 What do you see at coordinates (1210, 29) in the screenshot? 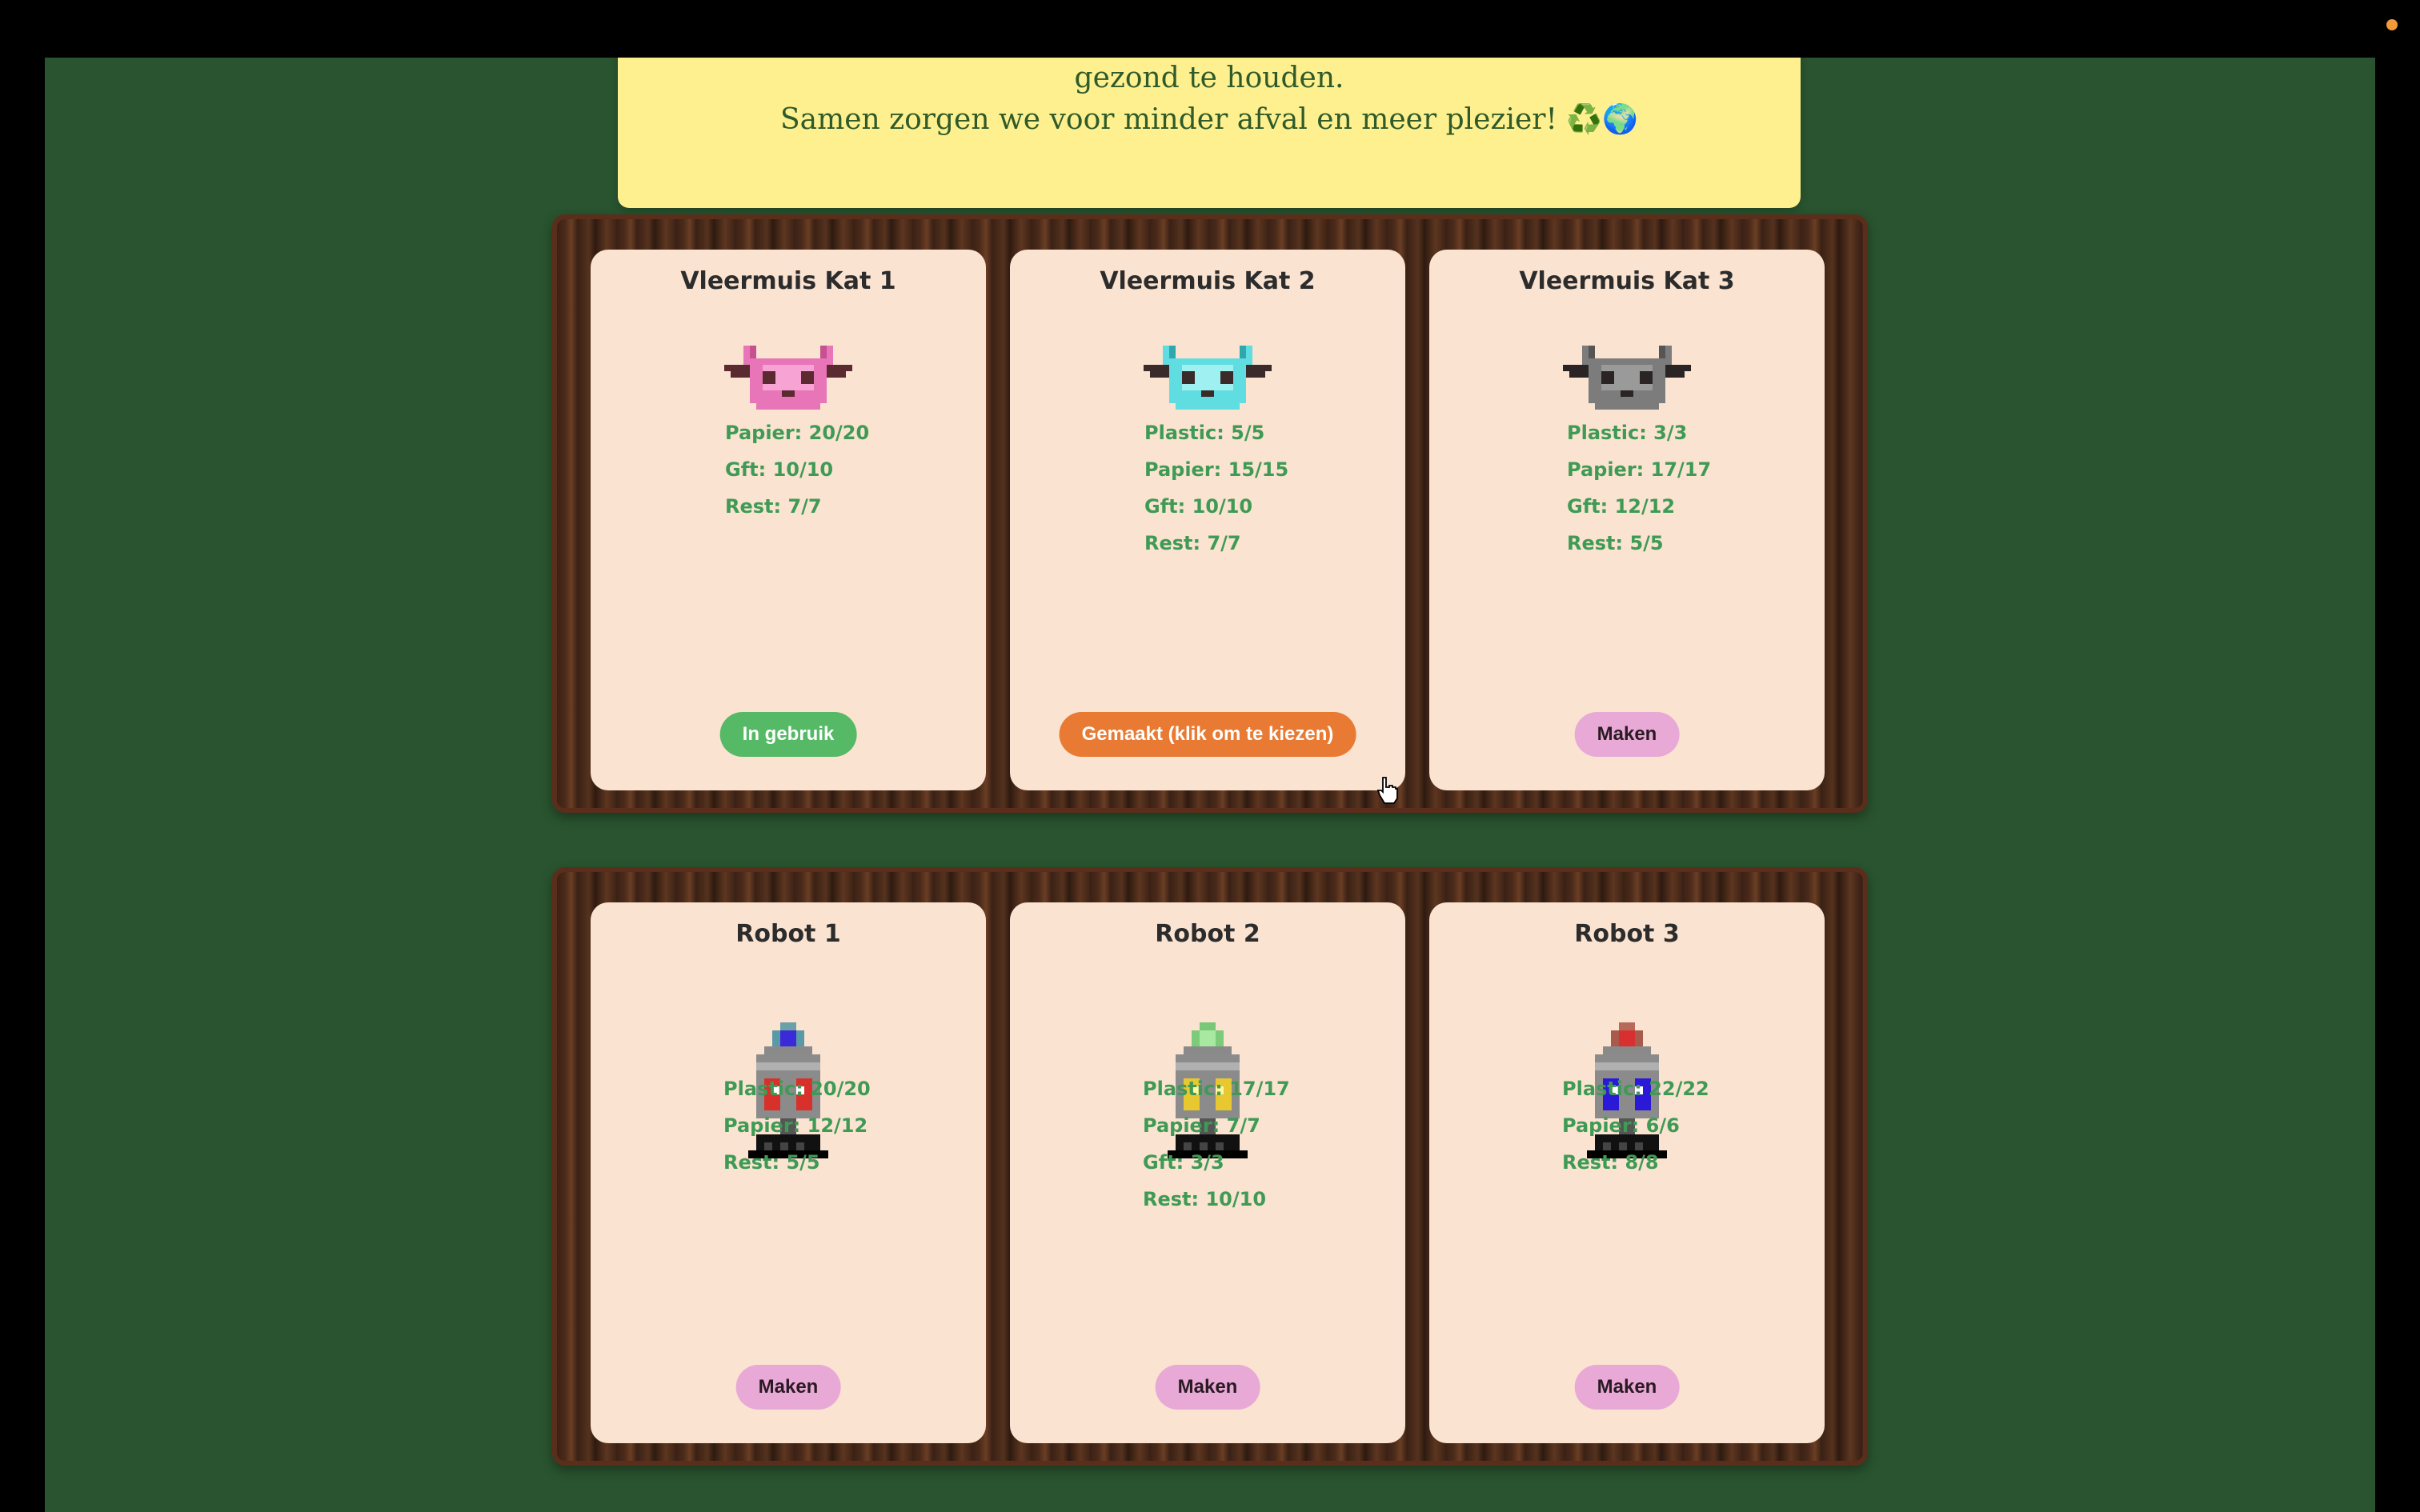
I see `top-bar` at bounding box center [1210, 29].